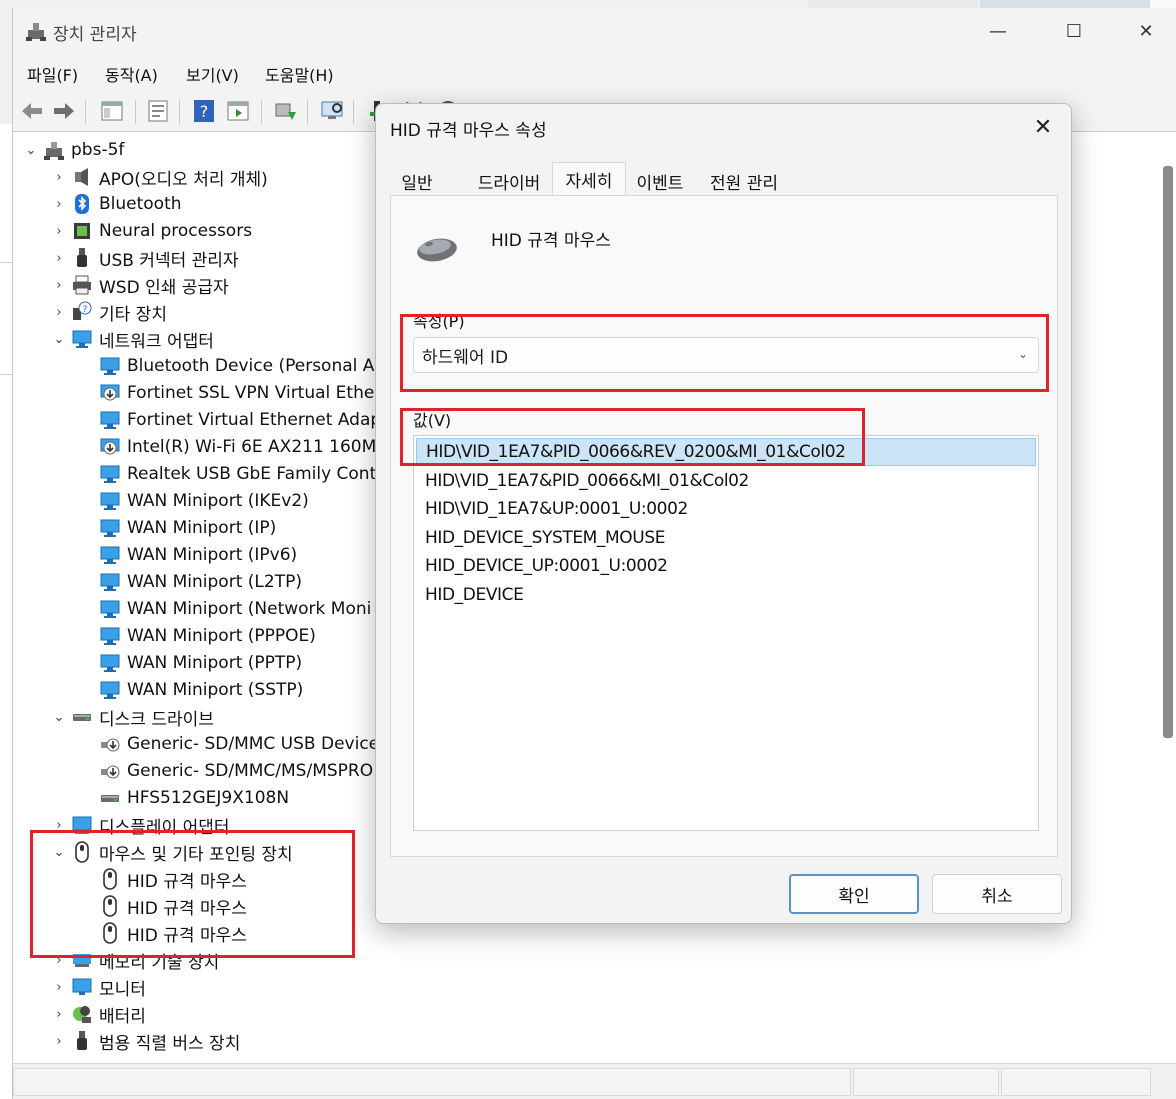 The image size is (1176, 1099). I want to click on value-list-item: HID_DEVICE_SYSTEM_MOUSE, so click(726, 538).